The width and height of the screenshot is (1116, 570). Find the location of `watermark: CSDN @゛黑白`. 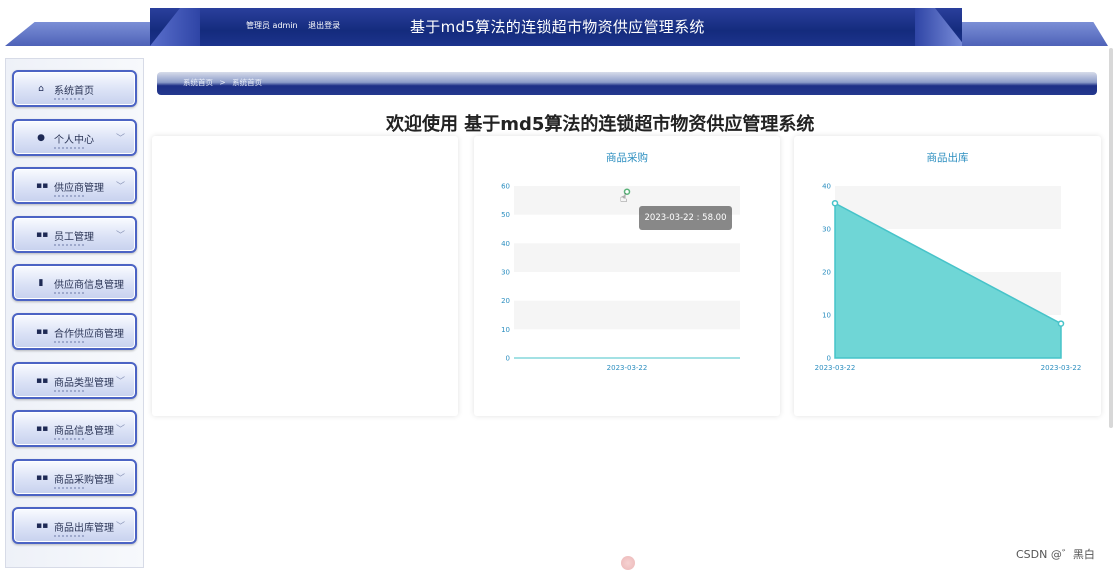

watermark: CSDN @゛黑白 is located at coordinates (1055, 554).